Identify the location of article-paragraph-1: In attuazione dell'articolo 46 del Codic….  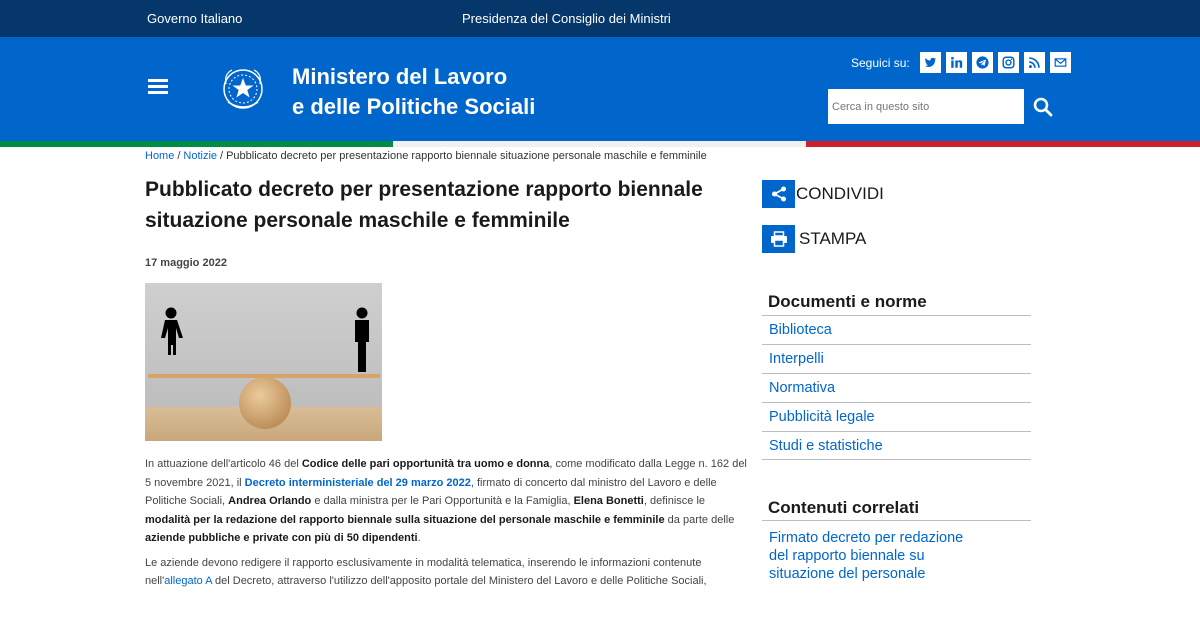
(446, 501).